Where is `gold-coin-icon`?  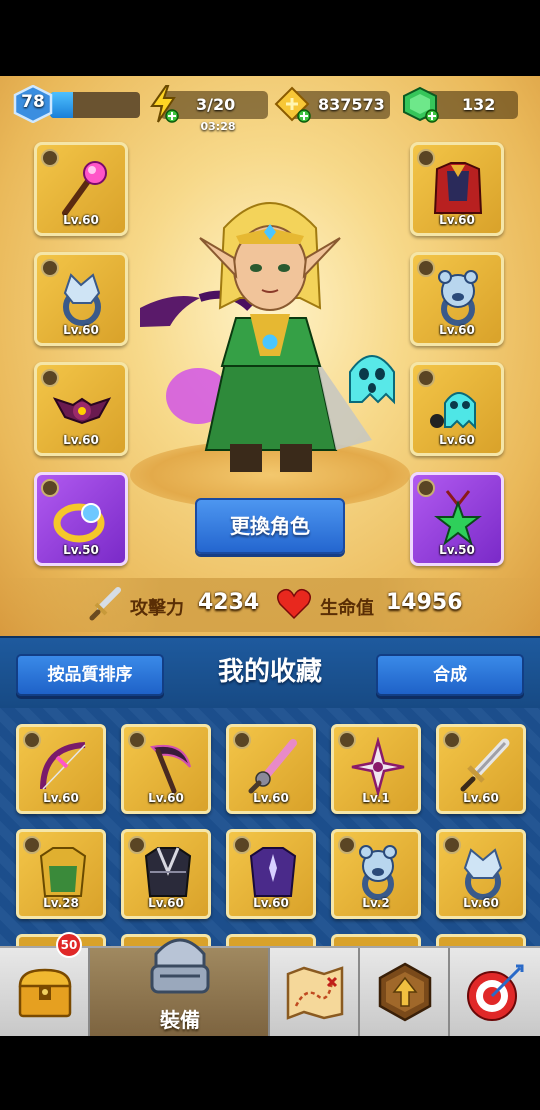 gold-coin-icon is located at coordinates (292, 104).